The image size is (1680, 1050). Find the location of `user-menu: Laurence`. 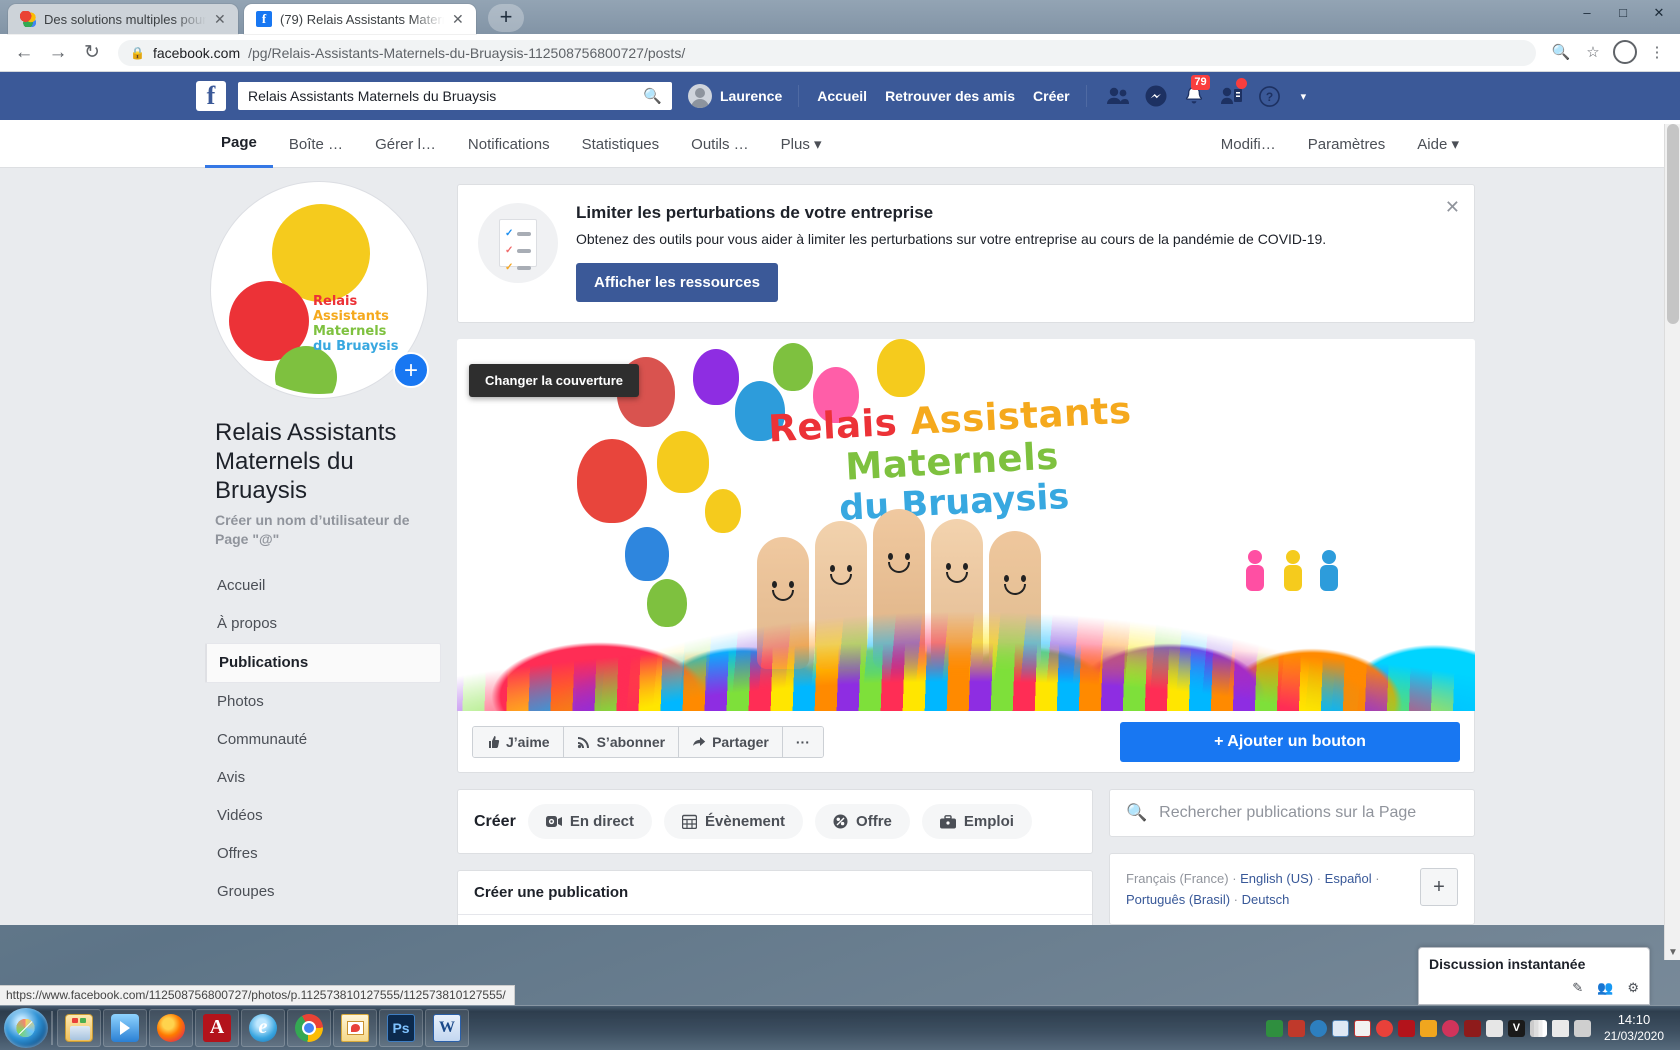

user-menu: Laurence is located at coordinates (735, 96).